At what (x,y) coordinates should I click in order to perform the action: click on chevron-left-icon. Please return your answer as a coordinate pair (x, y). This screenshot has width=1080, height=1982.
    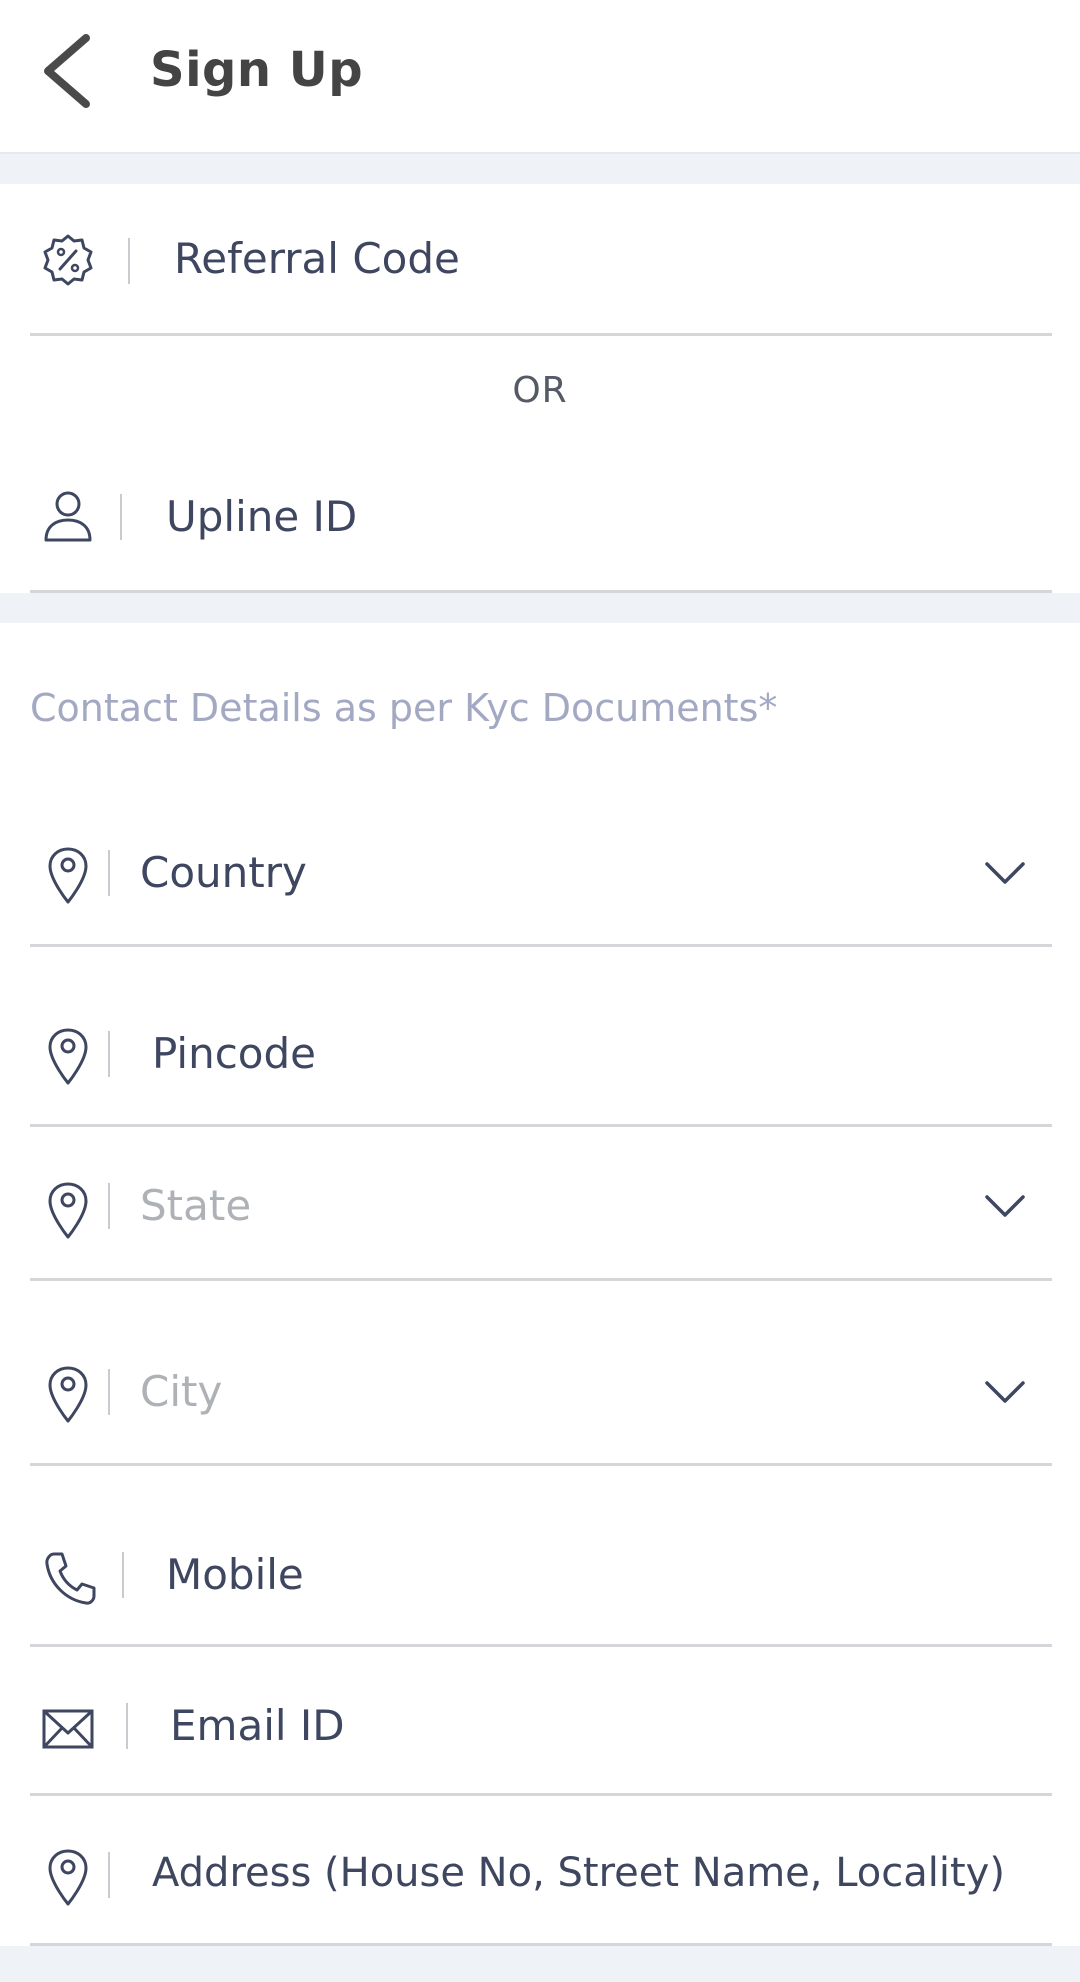
    Looking at the image, I should click on (67, 71).